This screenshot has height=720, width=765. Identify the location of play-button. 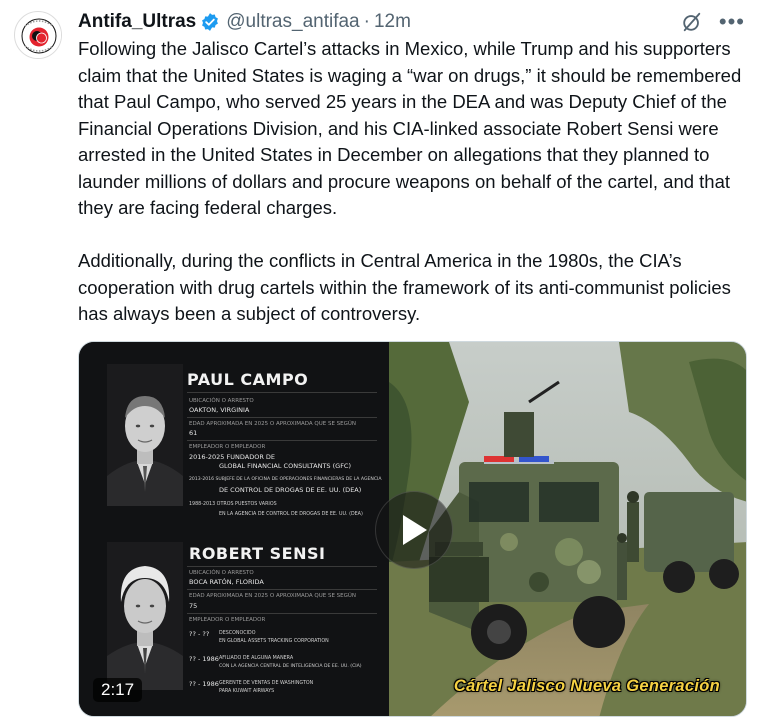
(414, 530).